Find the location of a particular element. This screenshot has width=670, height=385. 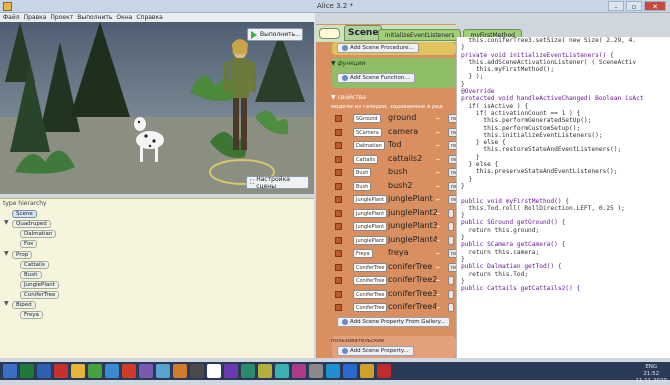

app5-icon is located at coordinates (265, 371).